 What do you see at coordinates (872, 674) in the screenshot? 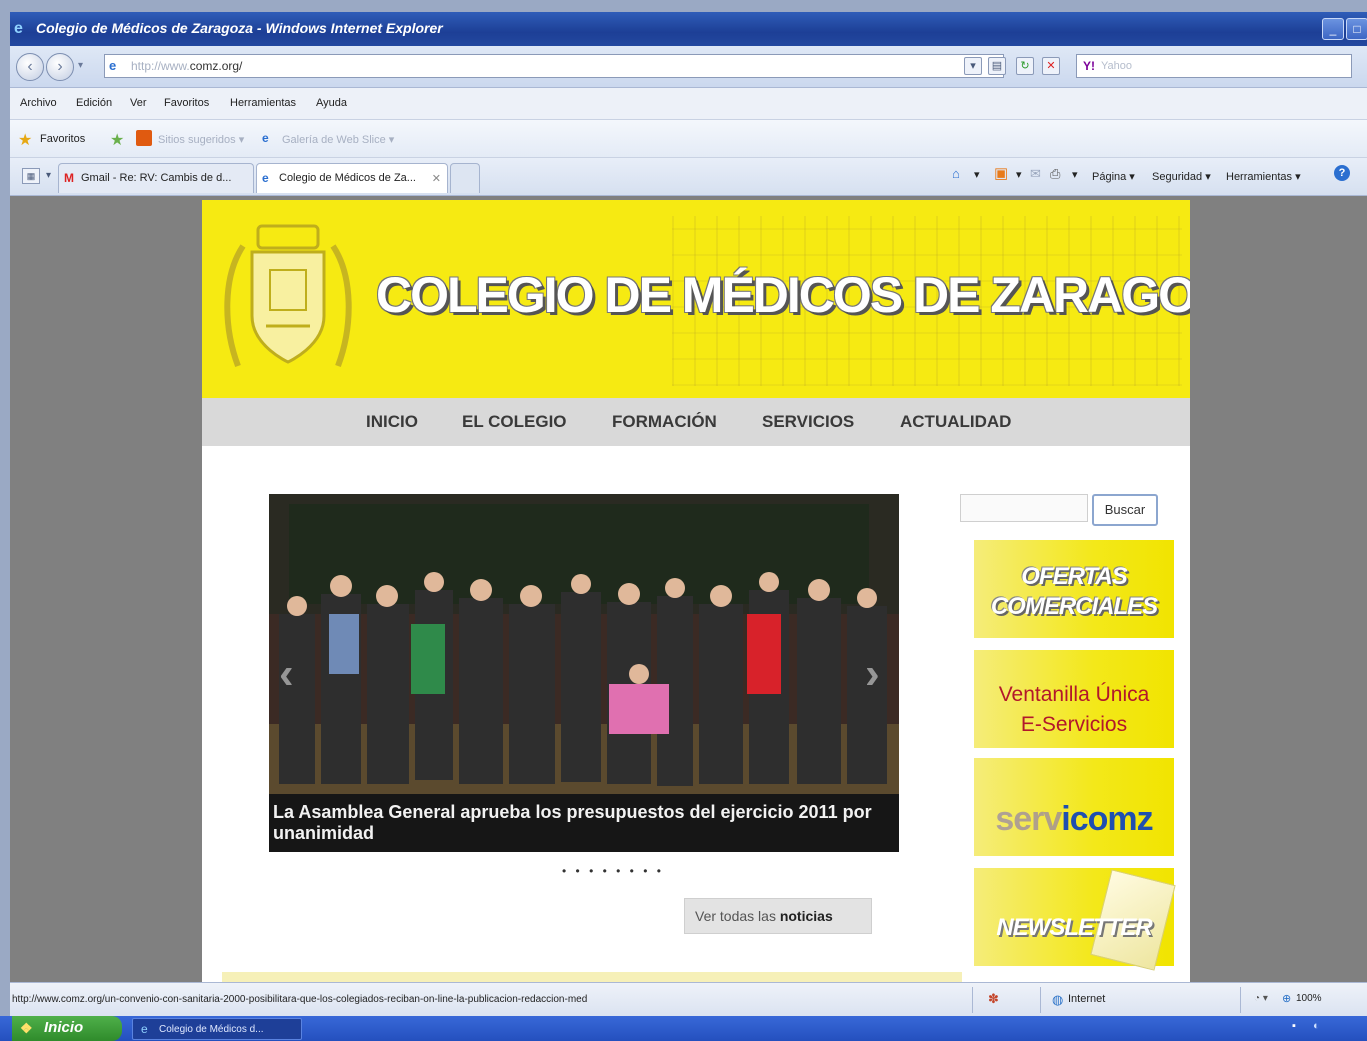
I see `slider-next-arrow: ›` at bounding box center [872, 674].